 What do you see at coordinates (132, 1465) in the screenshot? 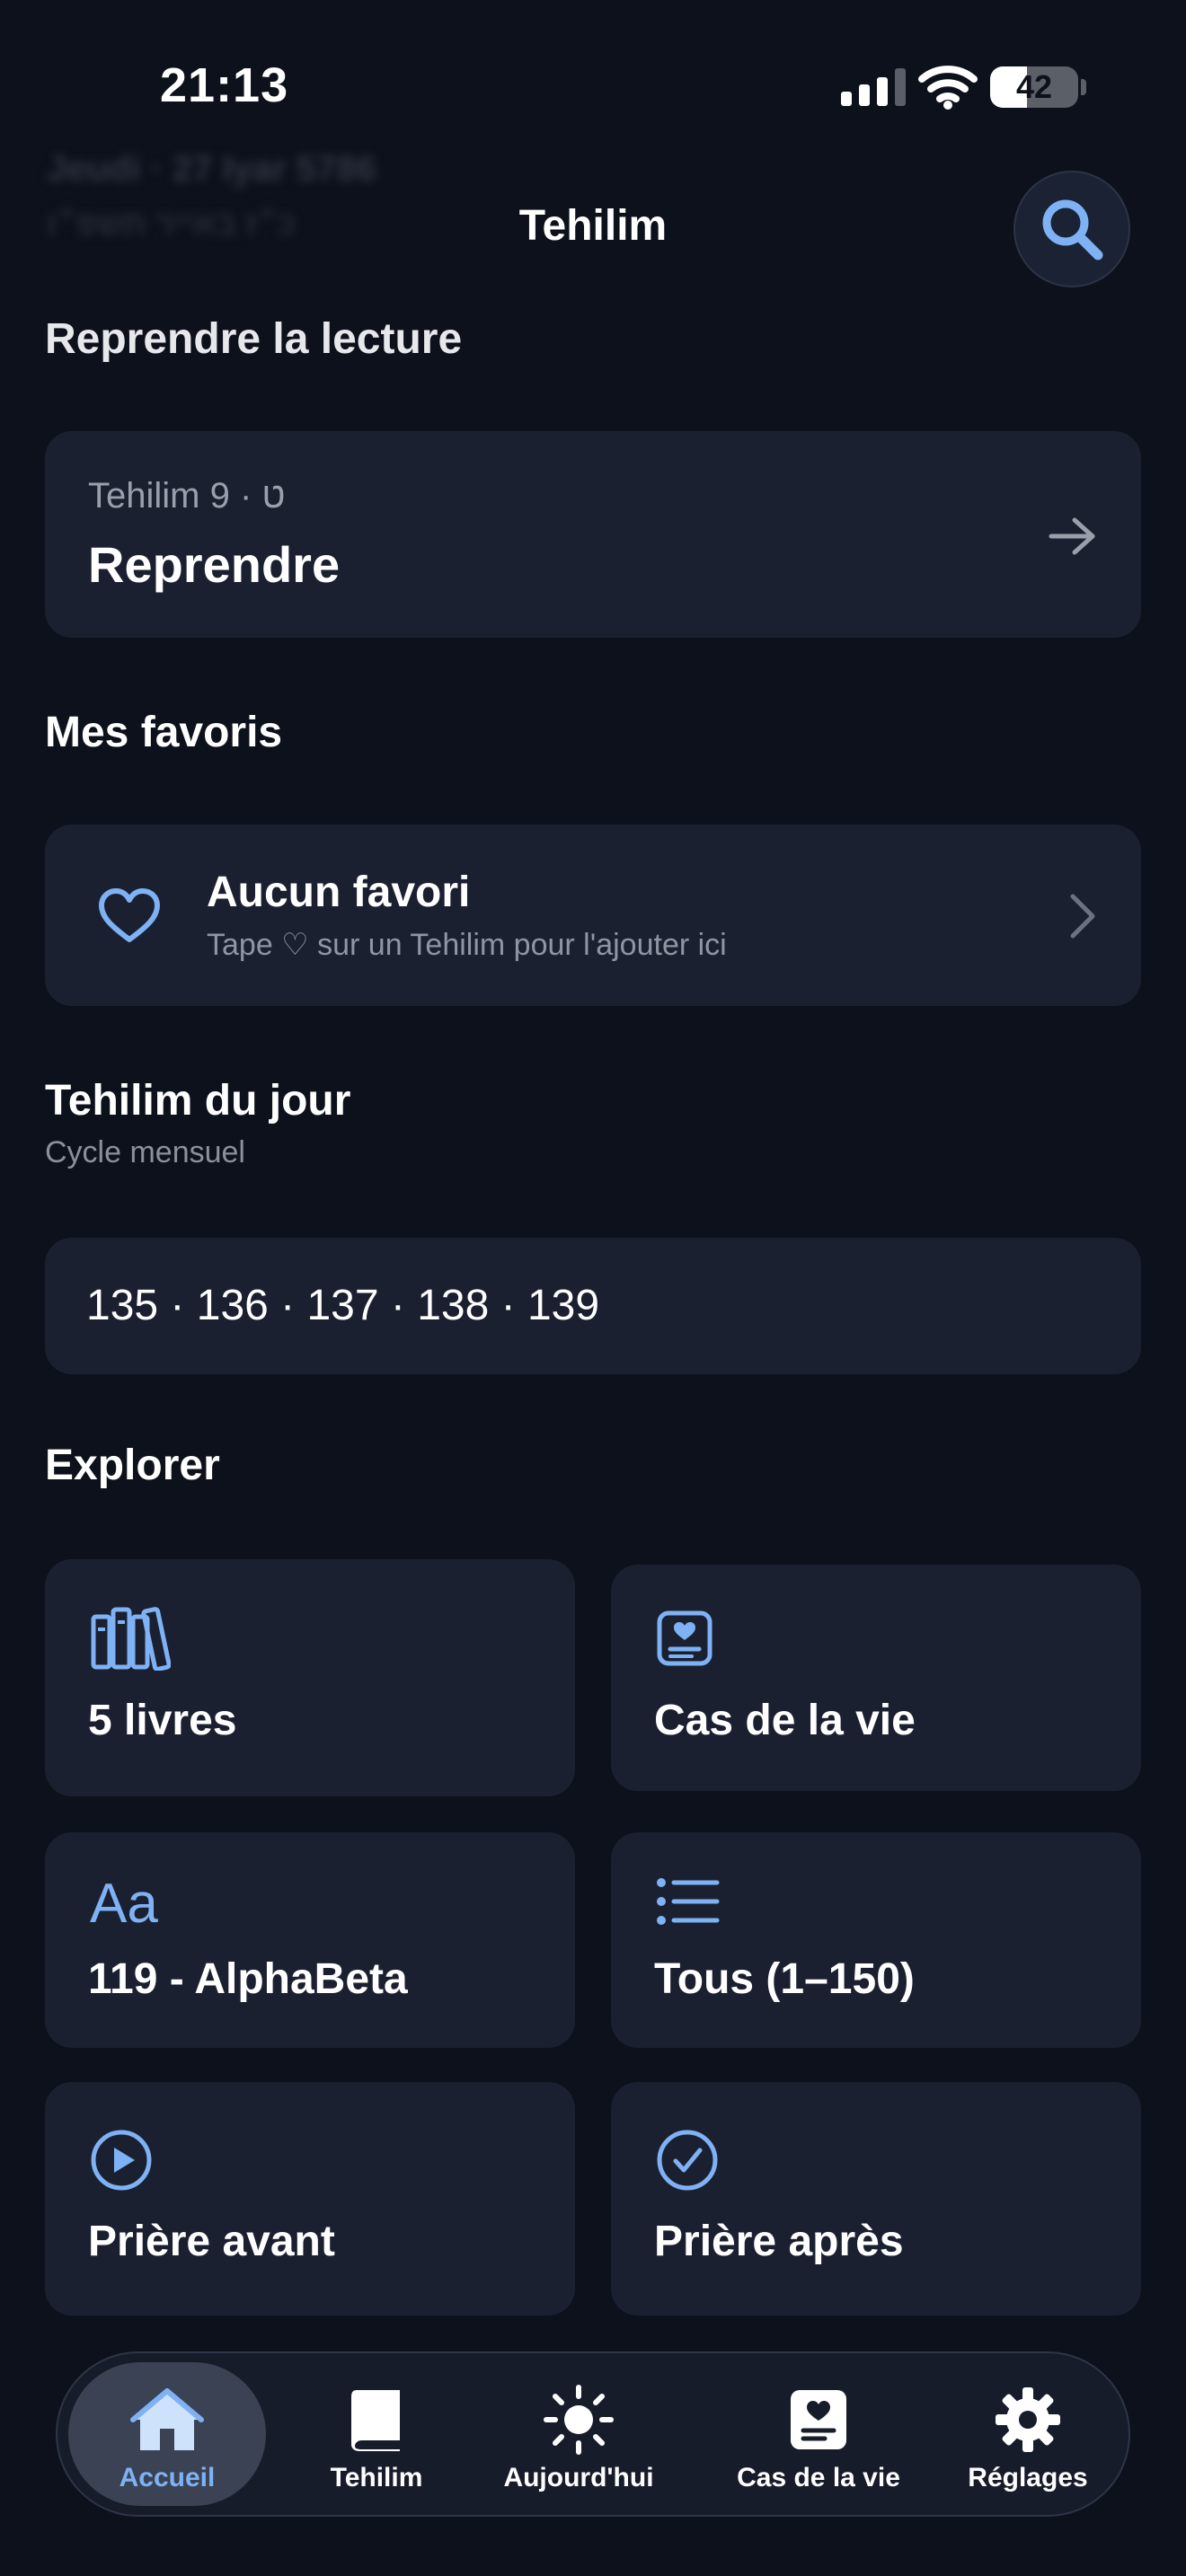
I see `explore-section-title: Explorer` at bounding box center [132, 1465].